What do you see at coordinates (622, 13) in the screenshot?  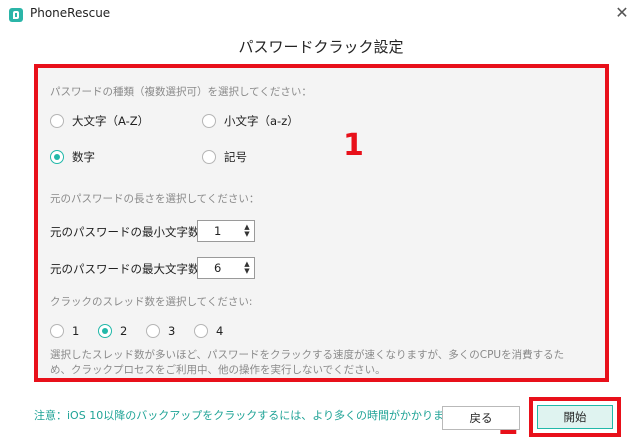 I see `close-icon: ✕` at bounding box center [622, 13].